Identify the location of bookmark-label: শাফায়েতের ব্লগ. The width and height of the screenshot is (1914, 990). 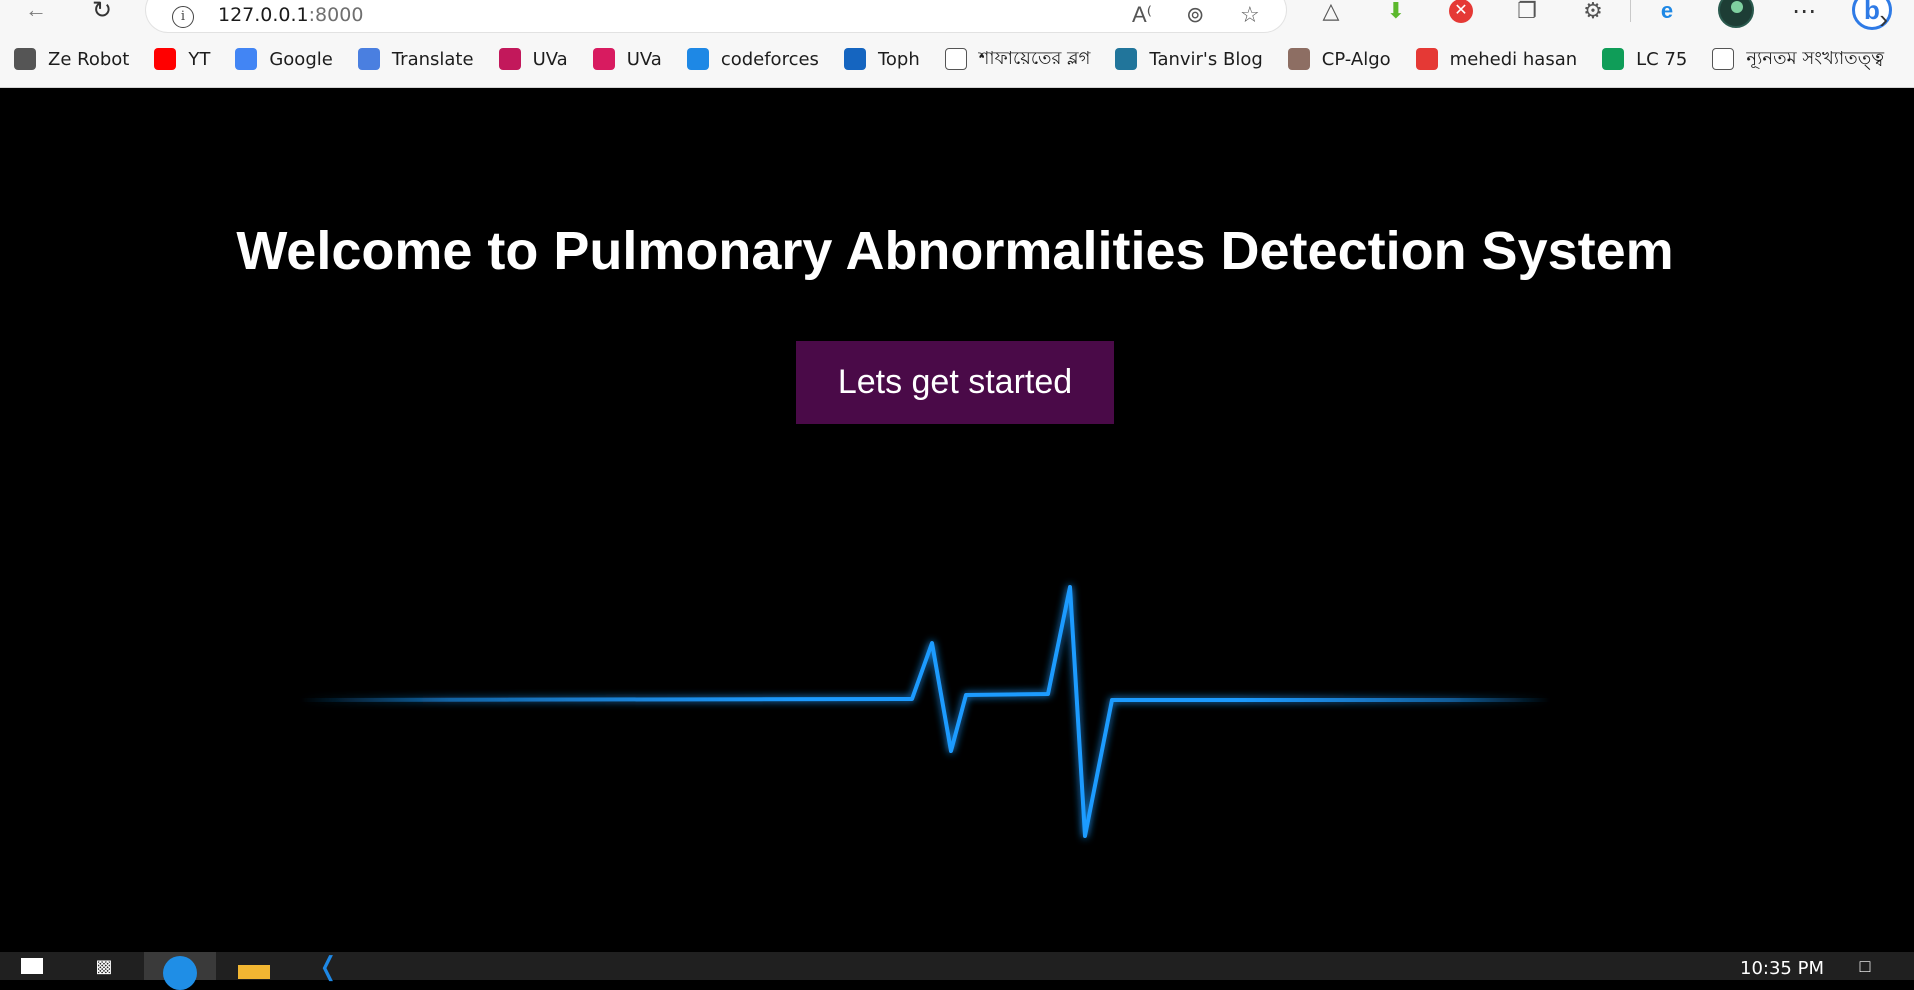
(1034, 58).